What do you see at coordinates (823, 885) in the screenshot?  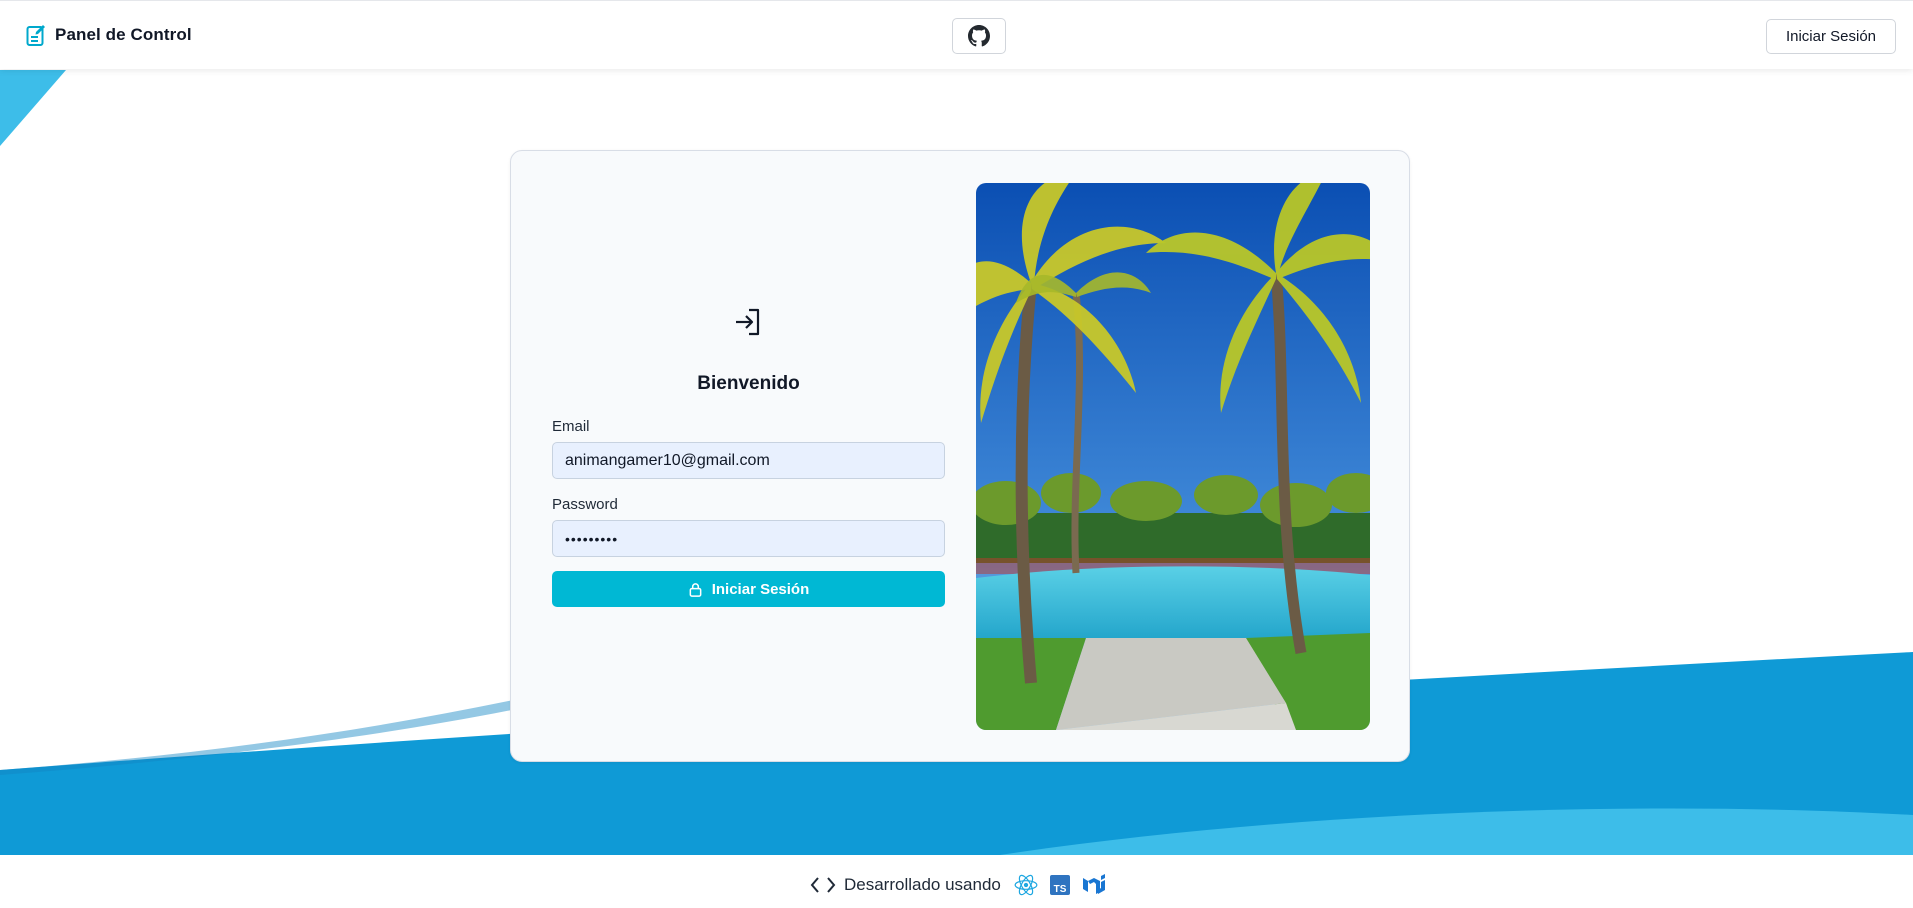 I see `code-icon` at bounding box center [823, 885].